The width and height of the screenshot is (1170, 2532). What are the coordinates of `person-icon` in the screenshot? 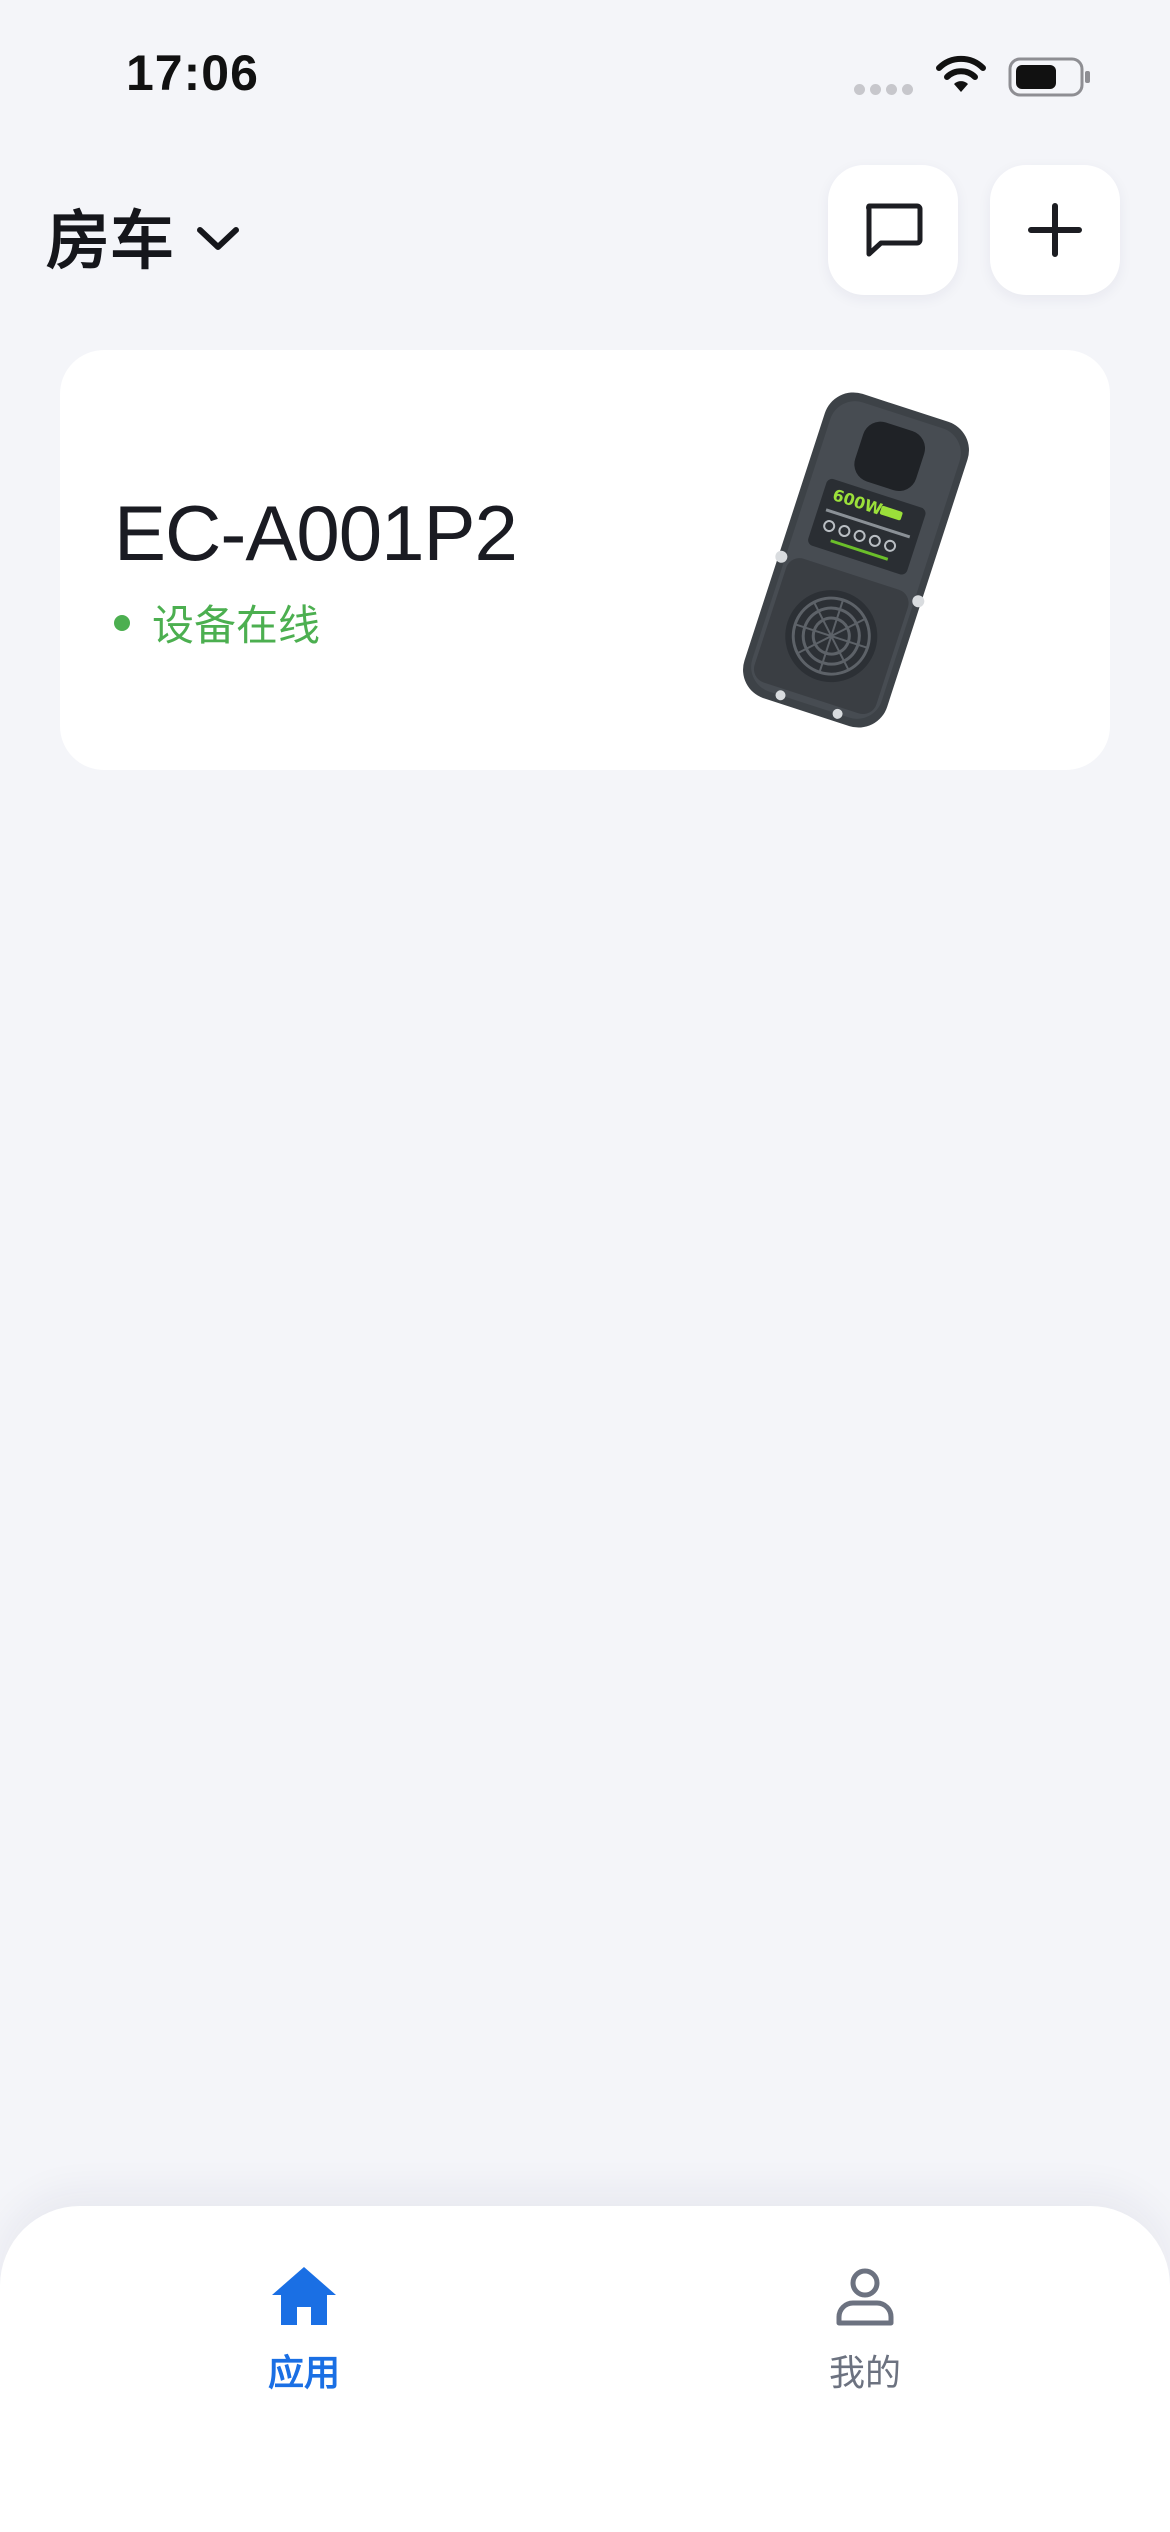 It's located at (865, 2297).